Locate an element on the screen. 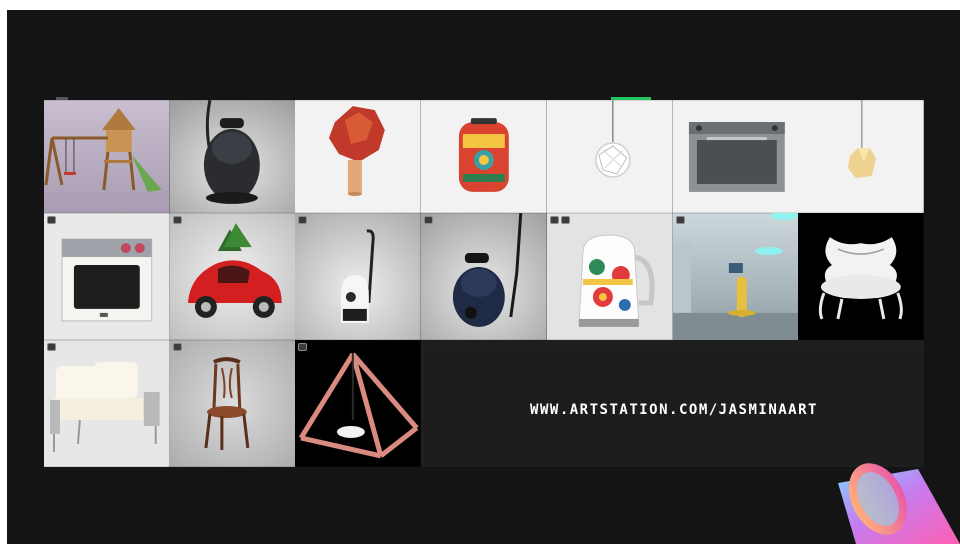 This screenshot has width=960, height=544. chair-icon is located at coordinates (232, 403).